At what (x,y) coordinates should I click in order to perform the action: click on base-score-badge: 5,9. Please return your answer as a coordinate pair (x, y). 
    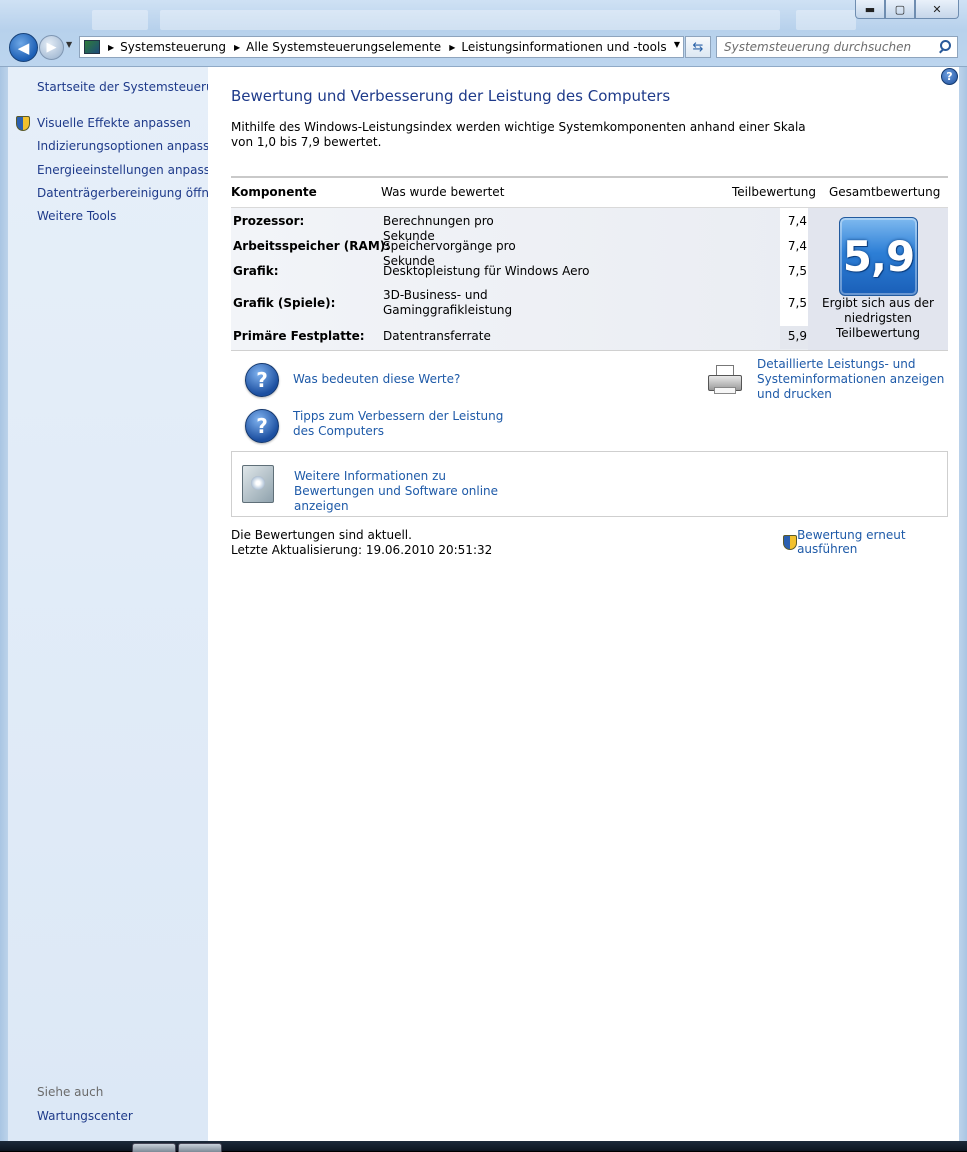
    Looking at the image, I should click on (878, 256).